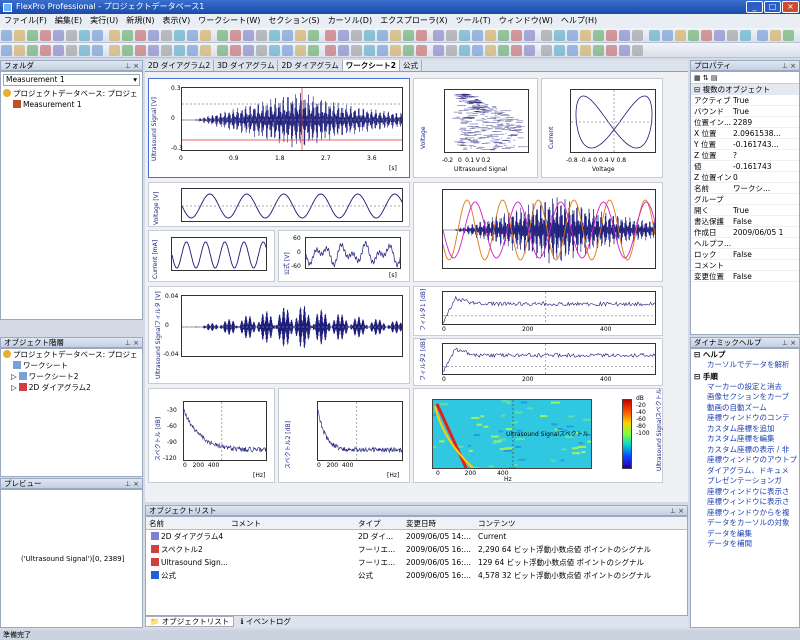 This screenshot has width=800, height=640. Describe the element at coordinates (25, 20) in the screenshot. I see `menu-item: ファイル(F)` at that location.